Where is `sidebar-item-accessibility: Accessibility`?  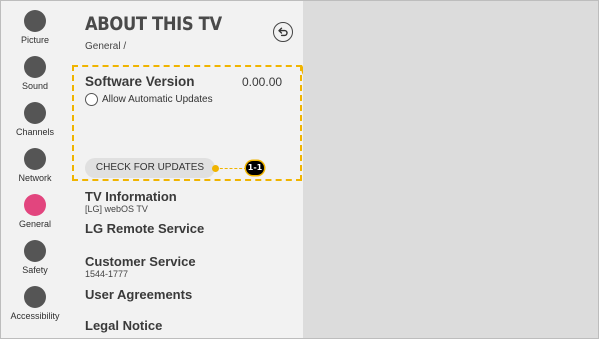 sidebar-item-accessibility: Accessibility is located at coordinates (35, 304).